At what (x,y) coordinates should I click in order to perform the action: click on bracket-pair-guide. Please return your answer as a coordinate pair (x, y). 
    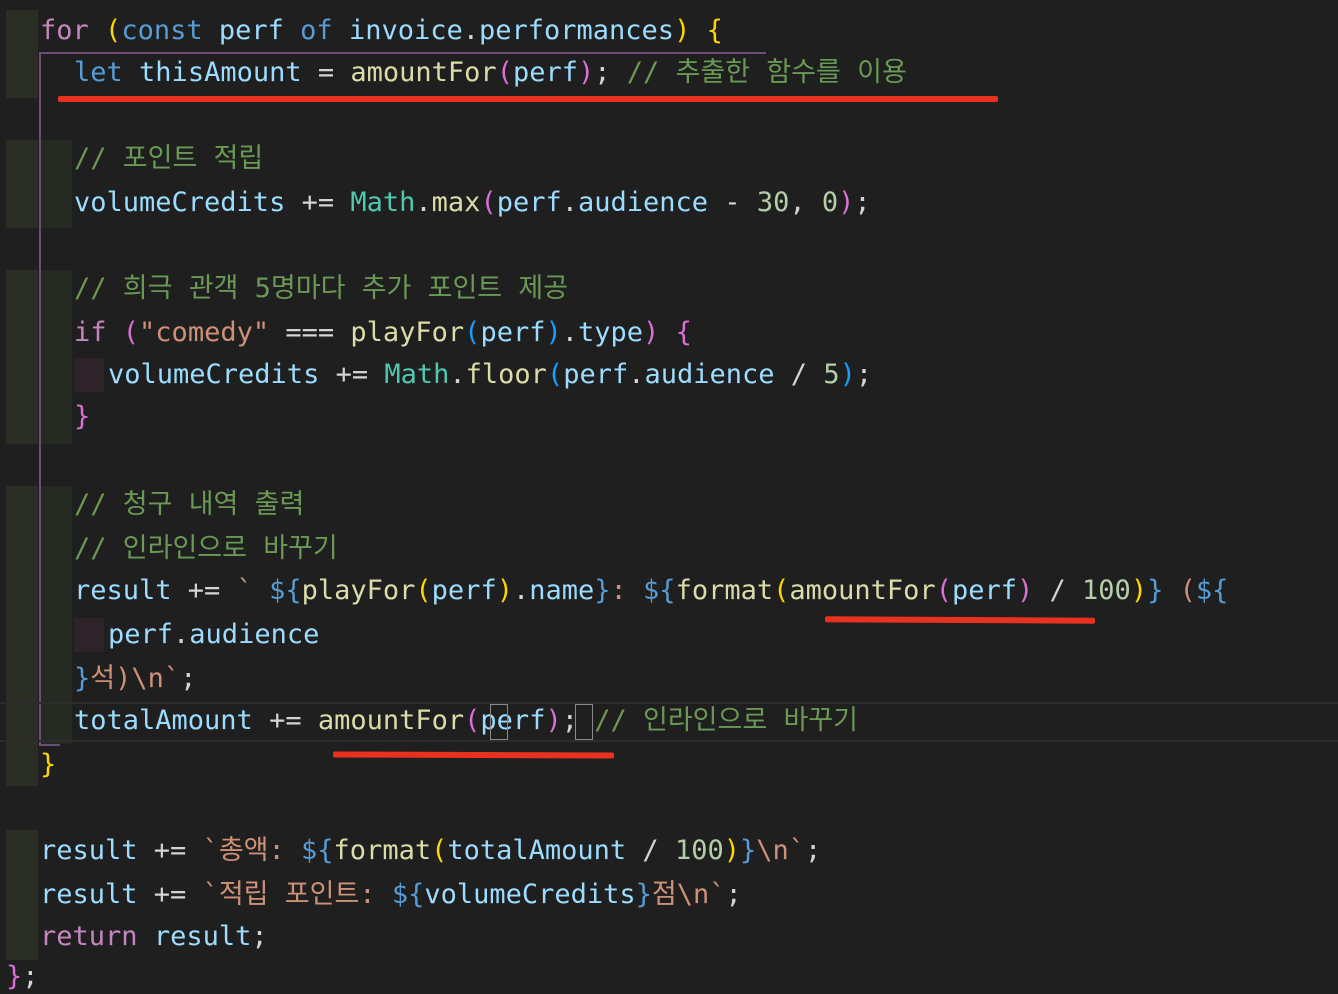
    Looking at the image, I should click on (40, 399).